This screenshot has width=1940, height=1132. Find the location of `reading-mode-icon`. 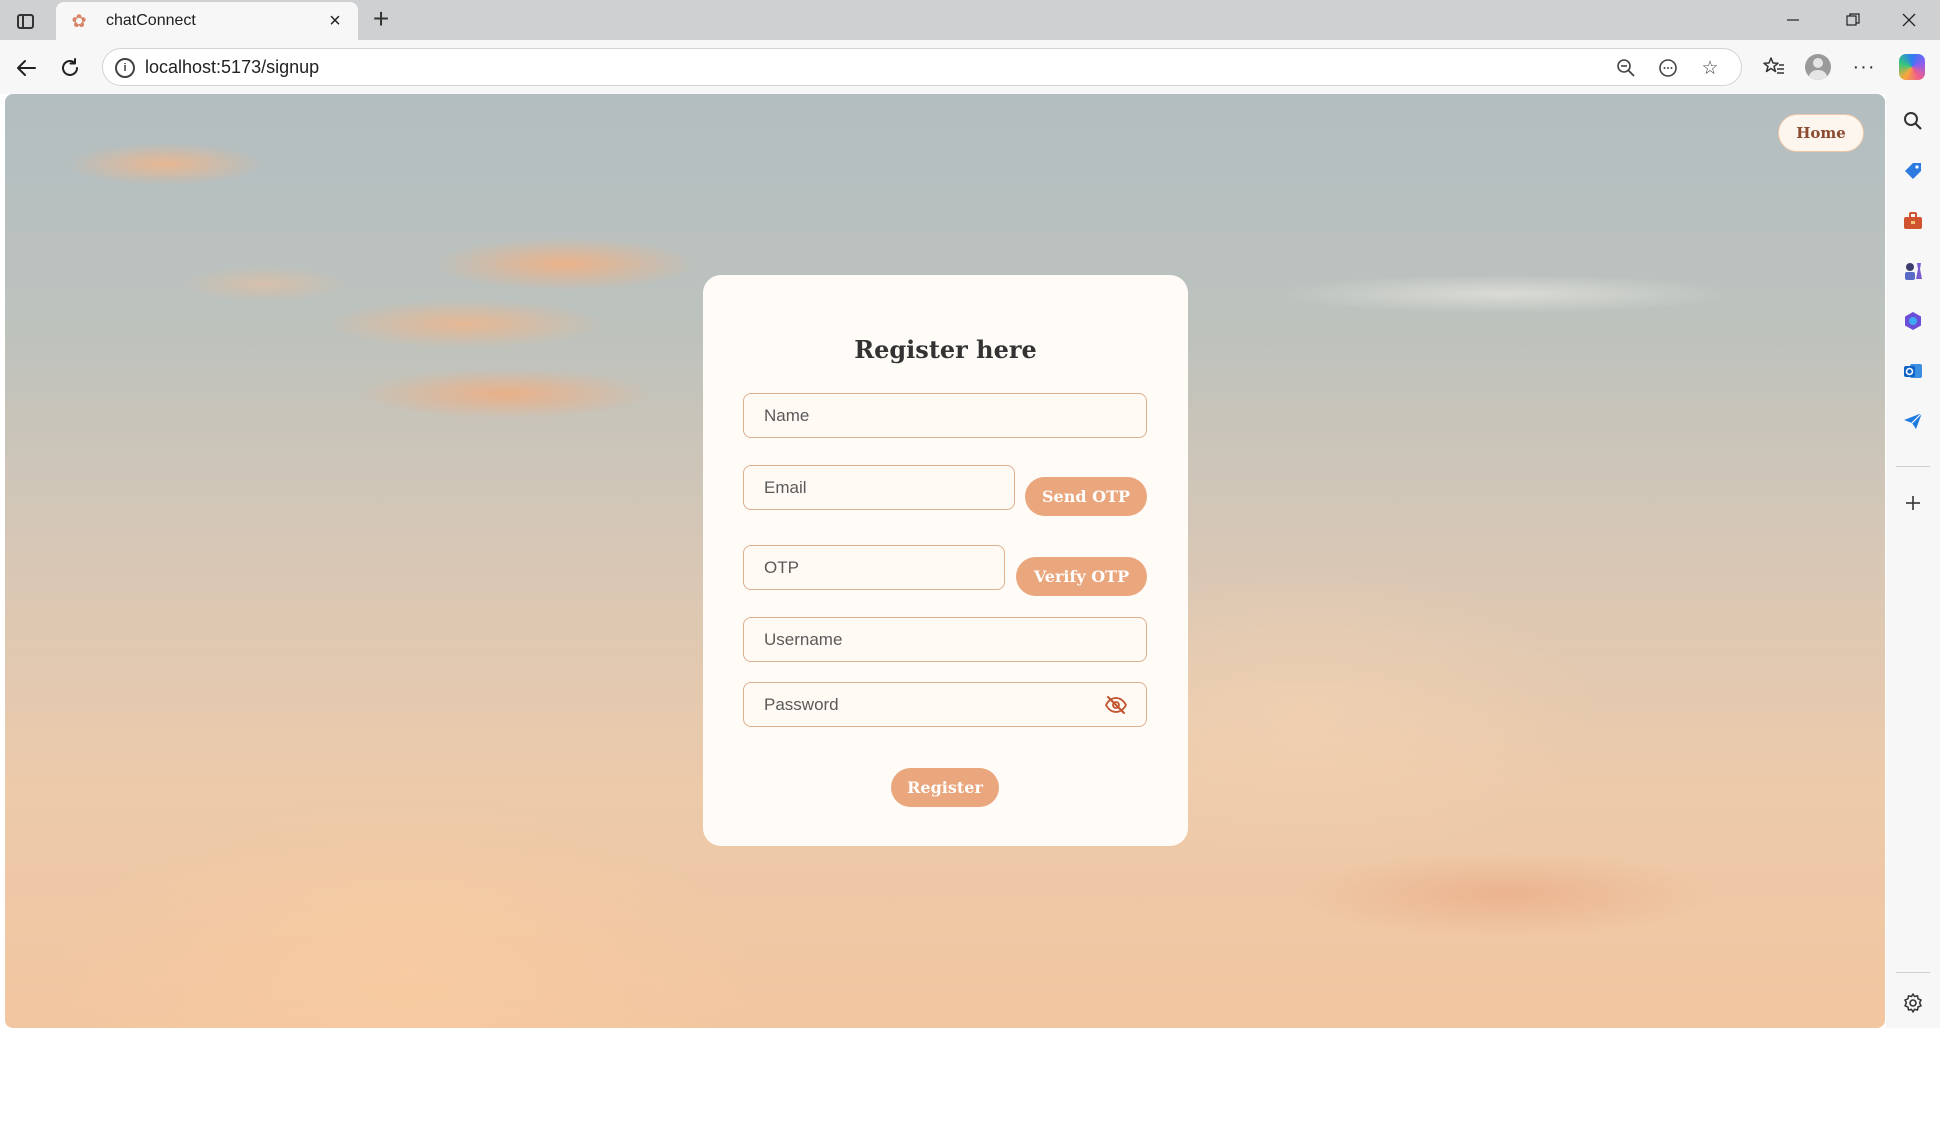

reading-mode-icon is located at coordinates (1668, 68).